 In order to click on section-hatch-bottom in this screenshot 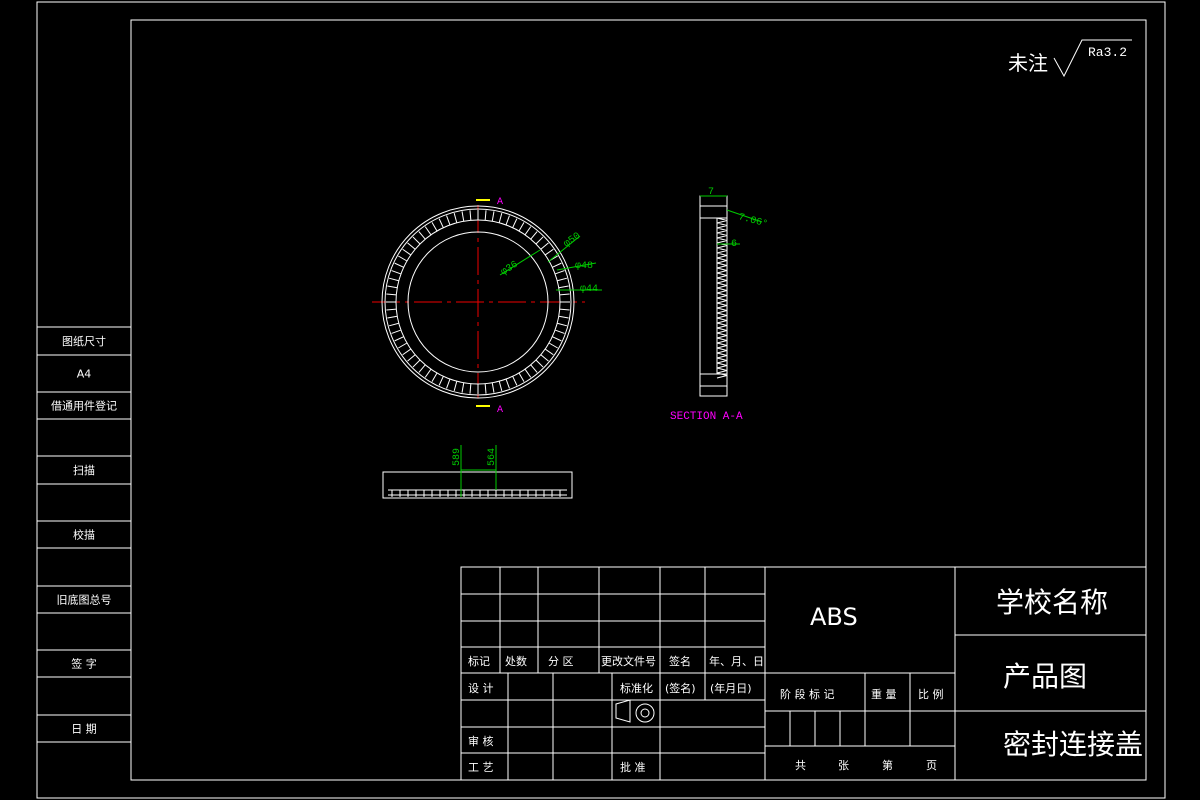, I will do `click(713, 380)`.